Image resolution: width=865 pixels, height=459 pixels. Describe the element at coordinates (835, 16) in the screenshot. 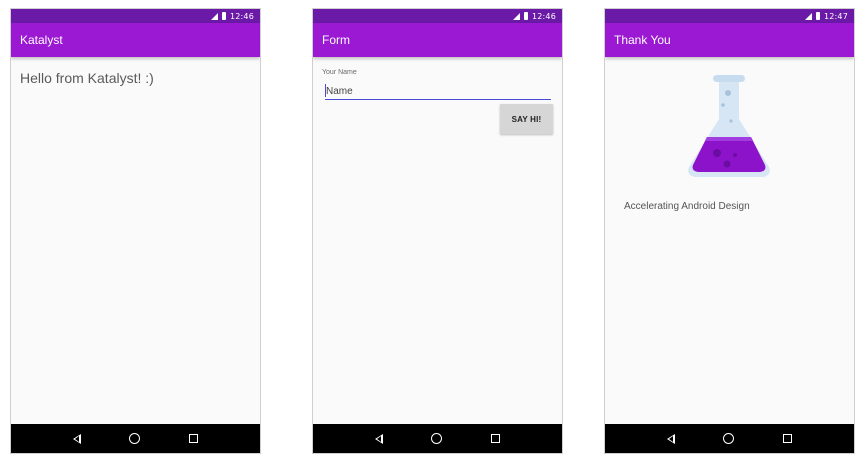

I see `status-time: 12:47` at that location.